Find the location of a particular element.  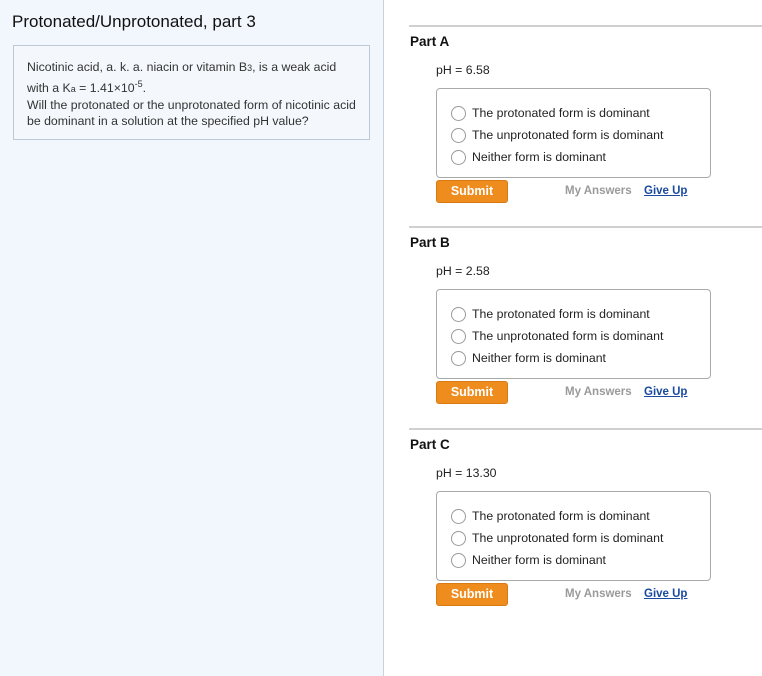

intro-text: with a K is located at coordinates (49, 88).